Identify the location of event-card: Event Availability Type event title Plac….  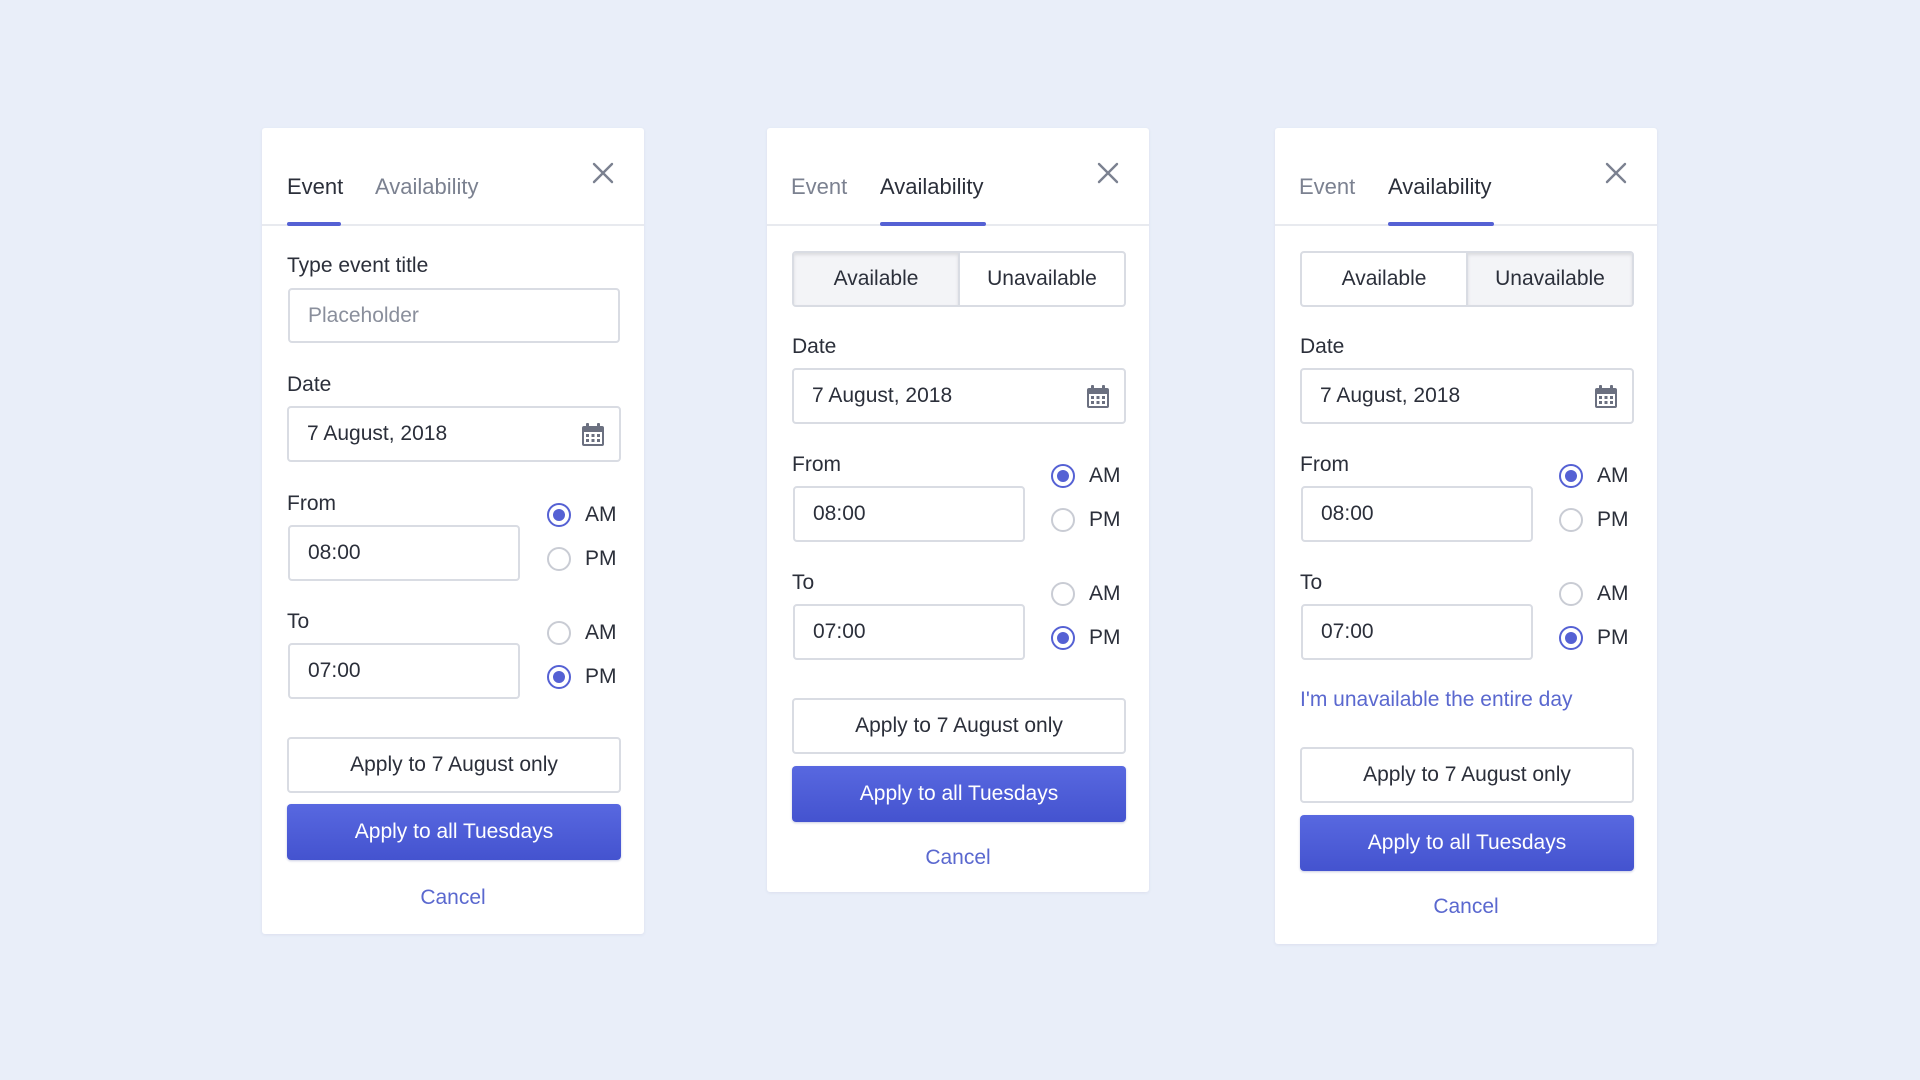
(453, 531).